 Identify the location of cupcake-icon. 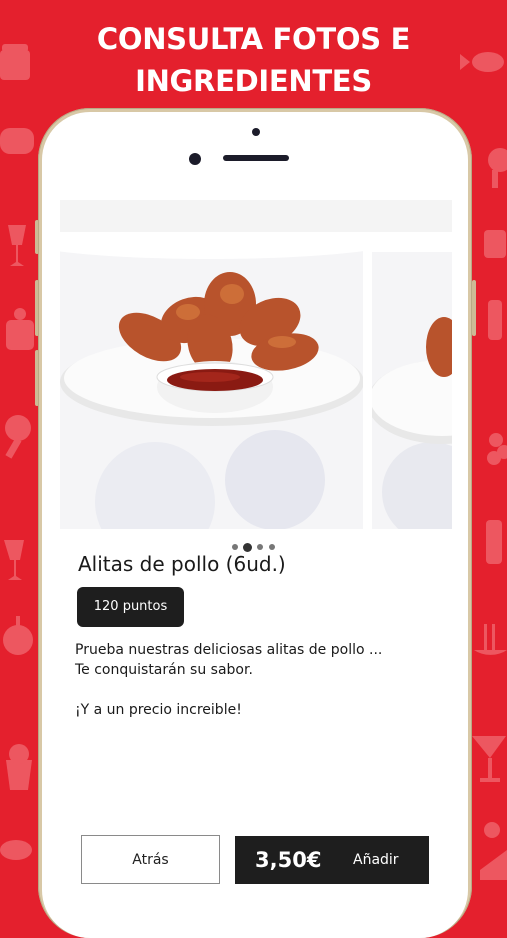
(19, 767).